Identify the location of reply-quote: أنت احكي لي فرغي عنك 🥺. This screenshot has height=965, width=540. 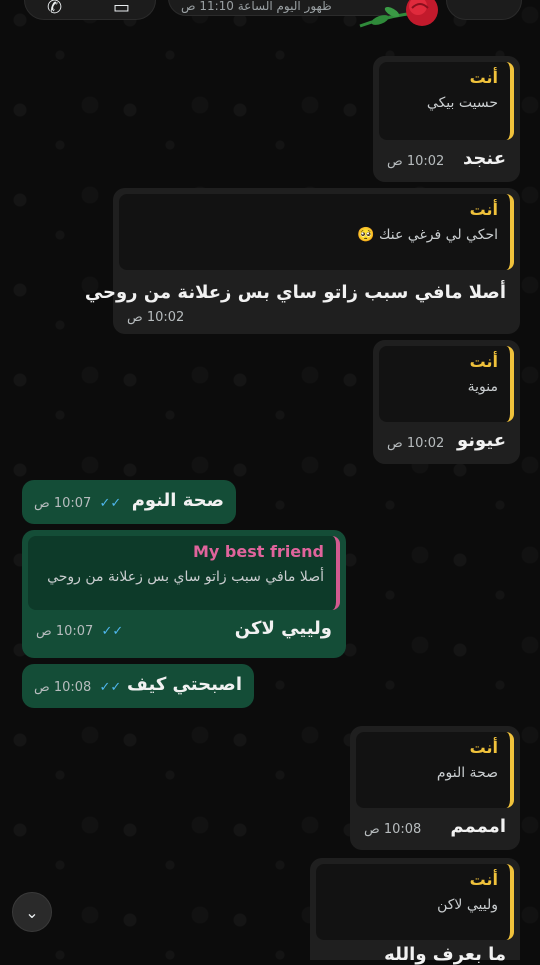
(316, 232).